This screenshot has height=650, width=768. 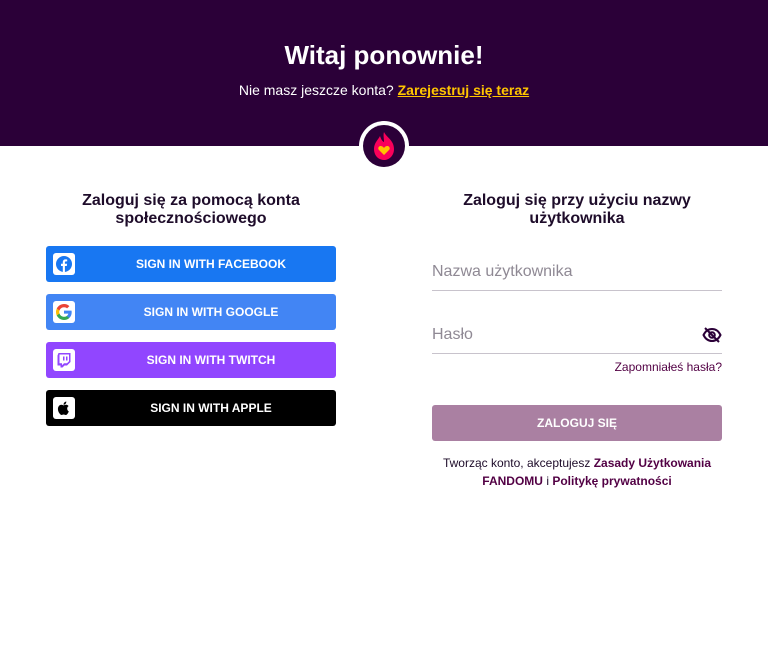 I want to click on fandom-heart-flame-icon, so click(x=384, y=146).